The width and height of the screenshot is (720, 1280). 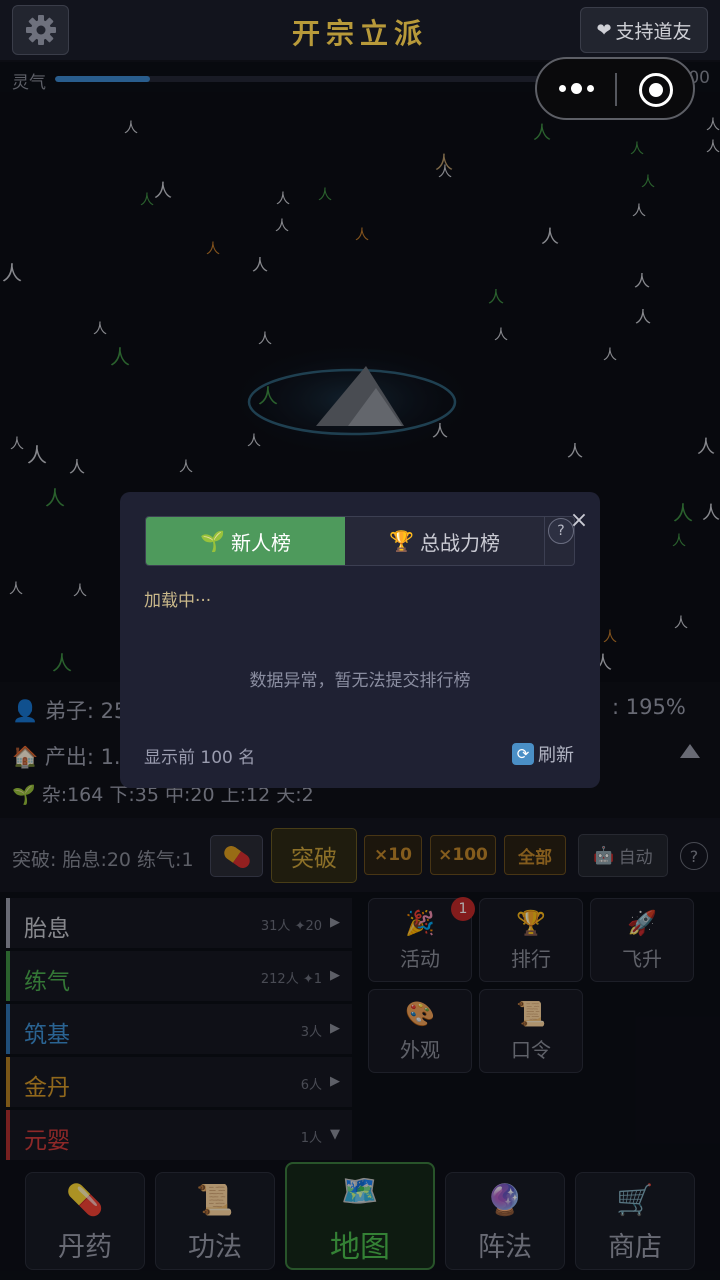 I want to click on miniprogram-capsule, so click(x=615, y=88).